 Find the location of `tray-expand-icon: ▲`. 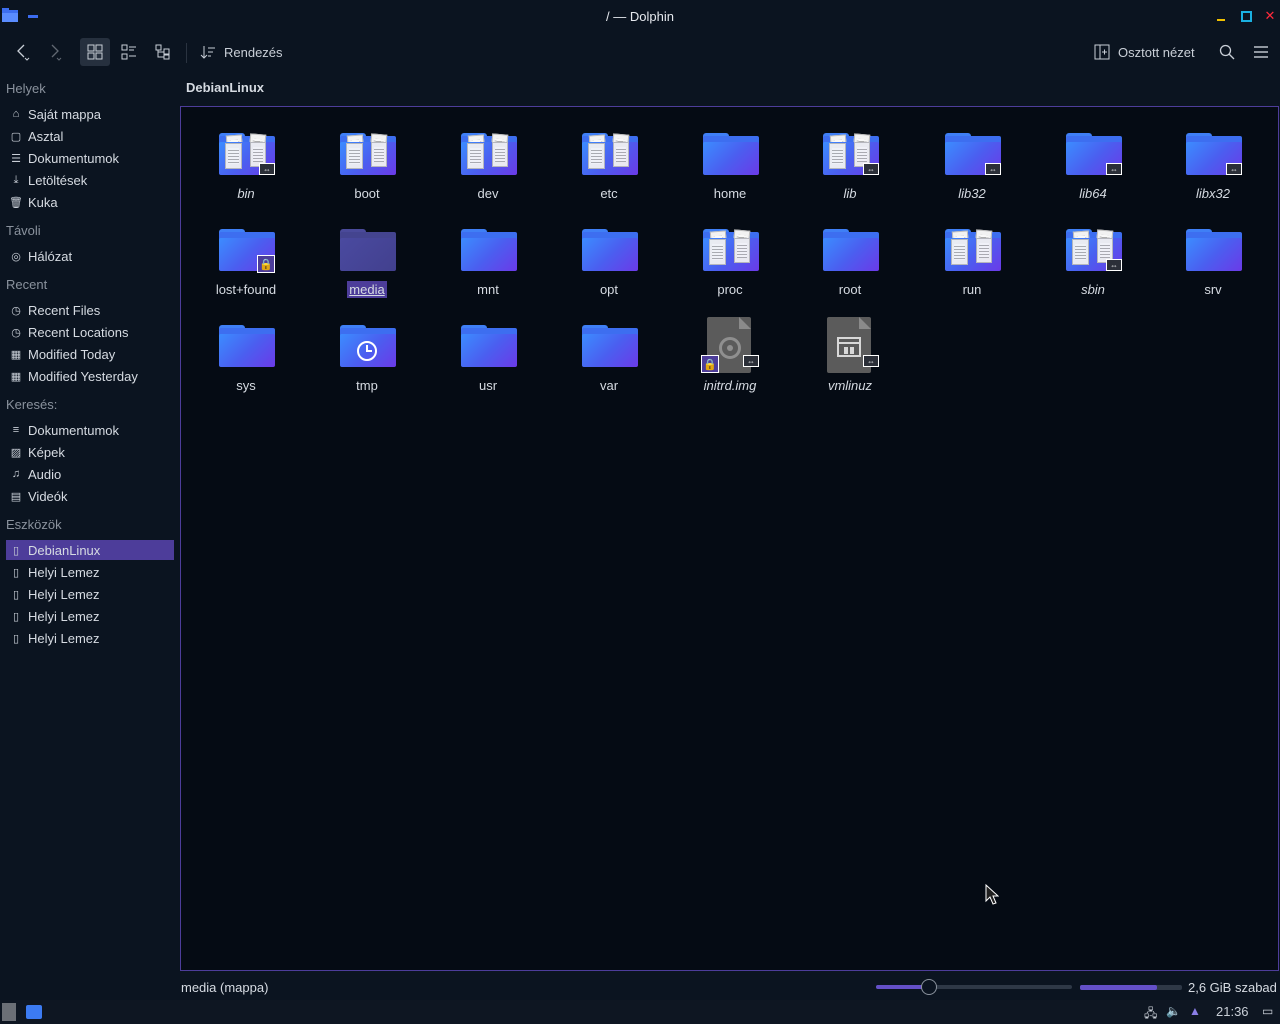

tray-expand-icon: ▲ is located at coordinates (1195, 1011).